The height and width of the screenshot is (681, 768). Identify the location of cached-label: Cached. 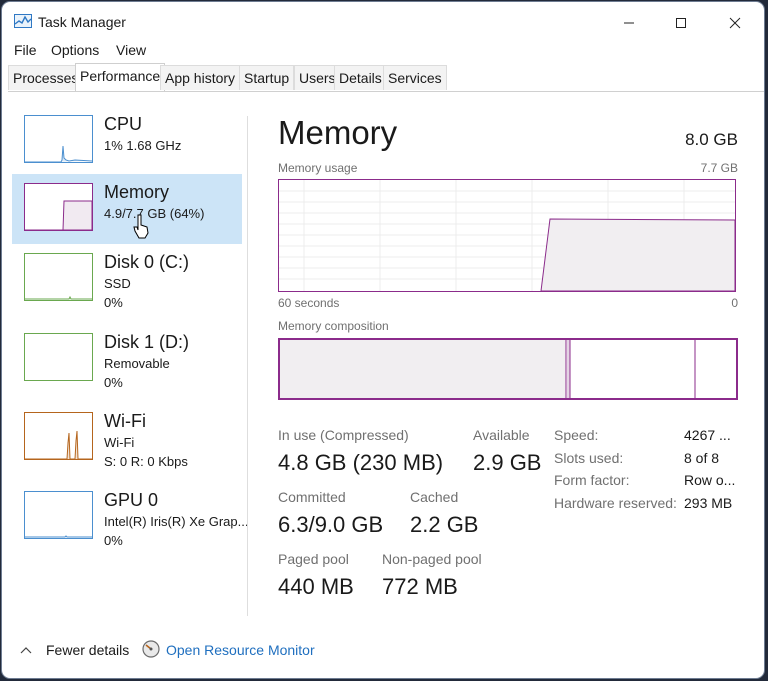
(434, 497).